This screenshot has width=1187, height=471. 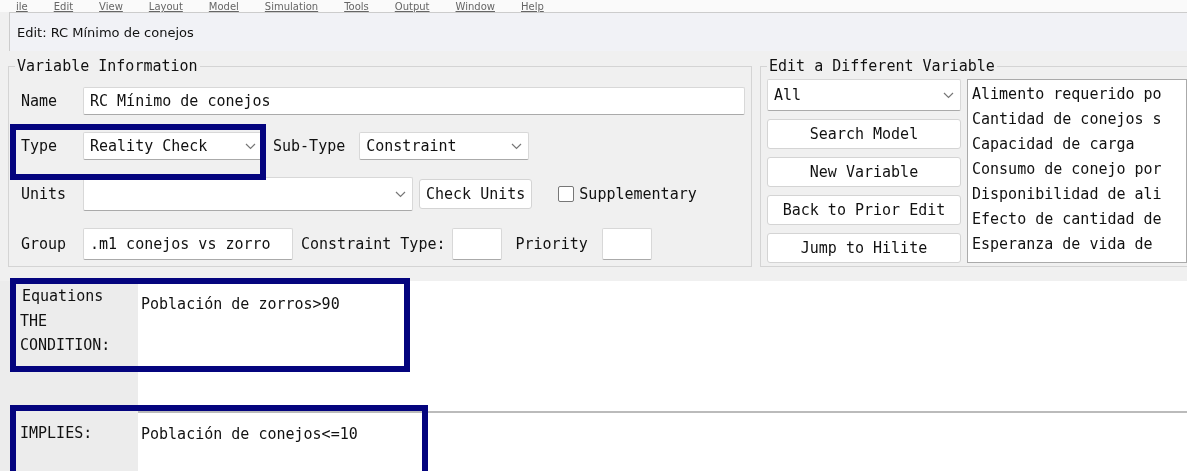 What do you see at coordinates (223, 6) in the screenshot?
I see `menu-item: Model` at bounding box center [223, 6].